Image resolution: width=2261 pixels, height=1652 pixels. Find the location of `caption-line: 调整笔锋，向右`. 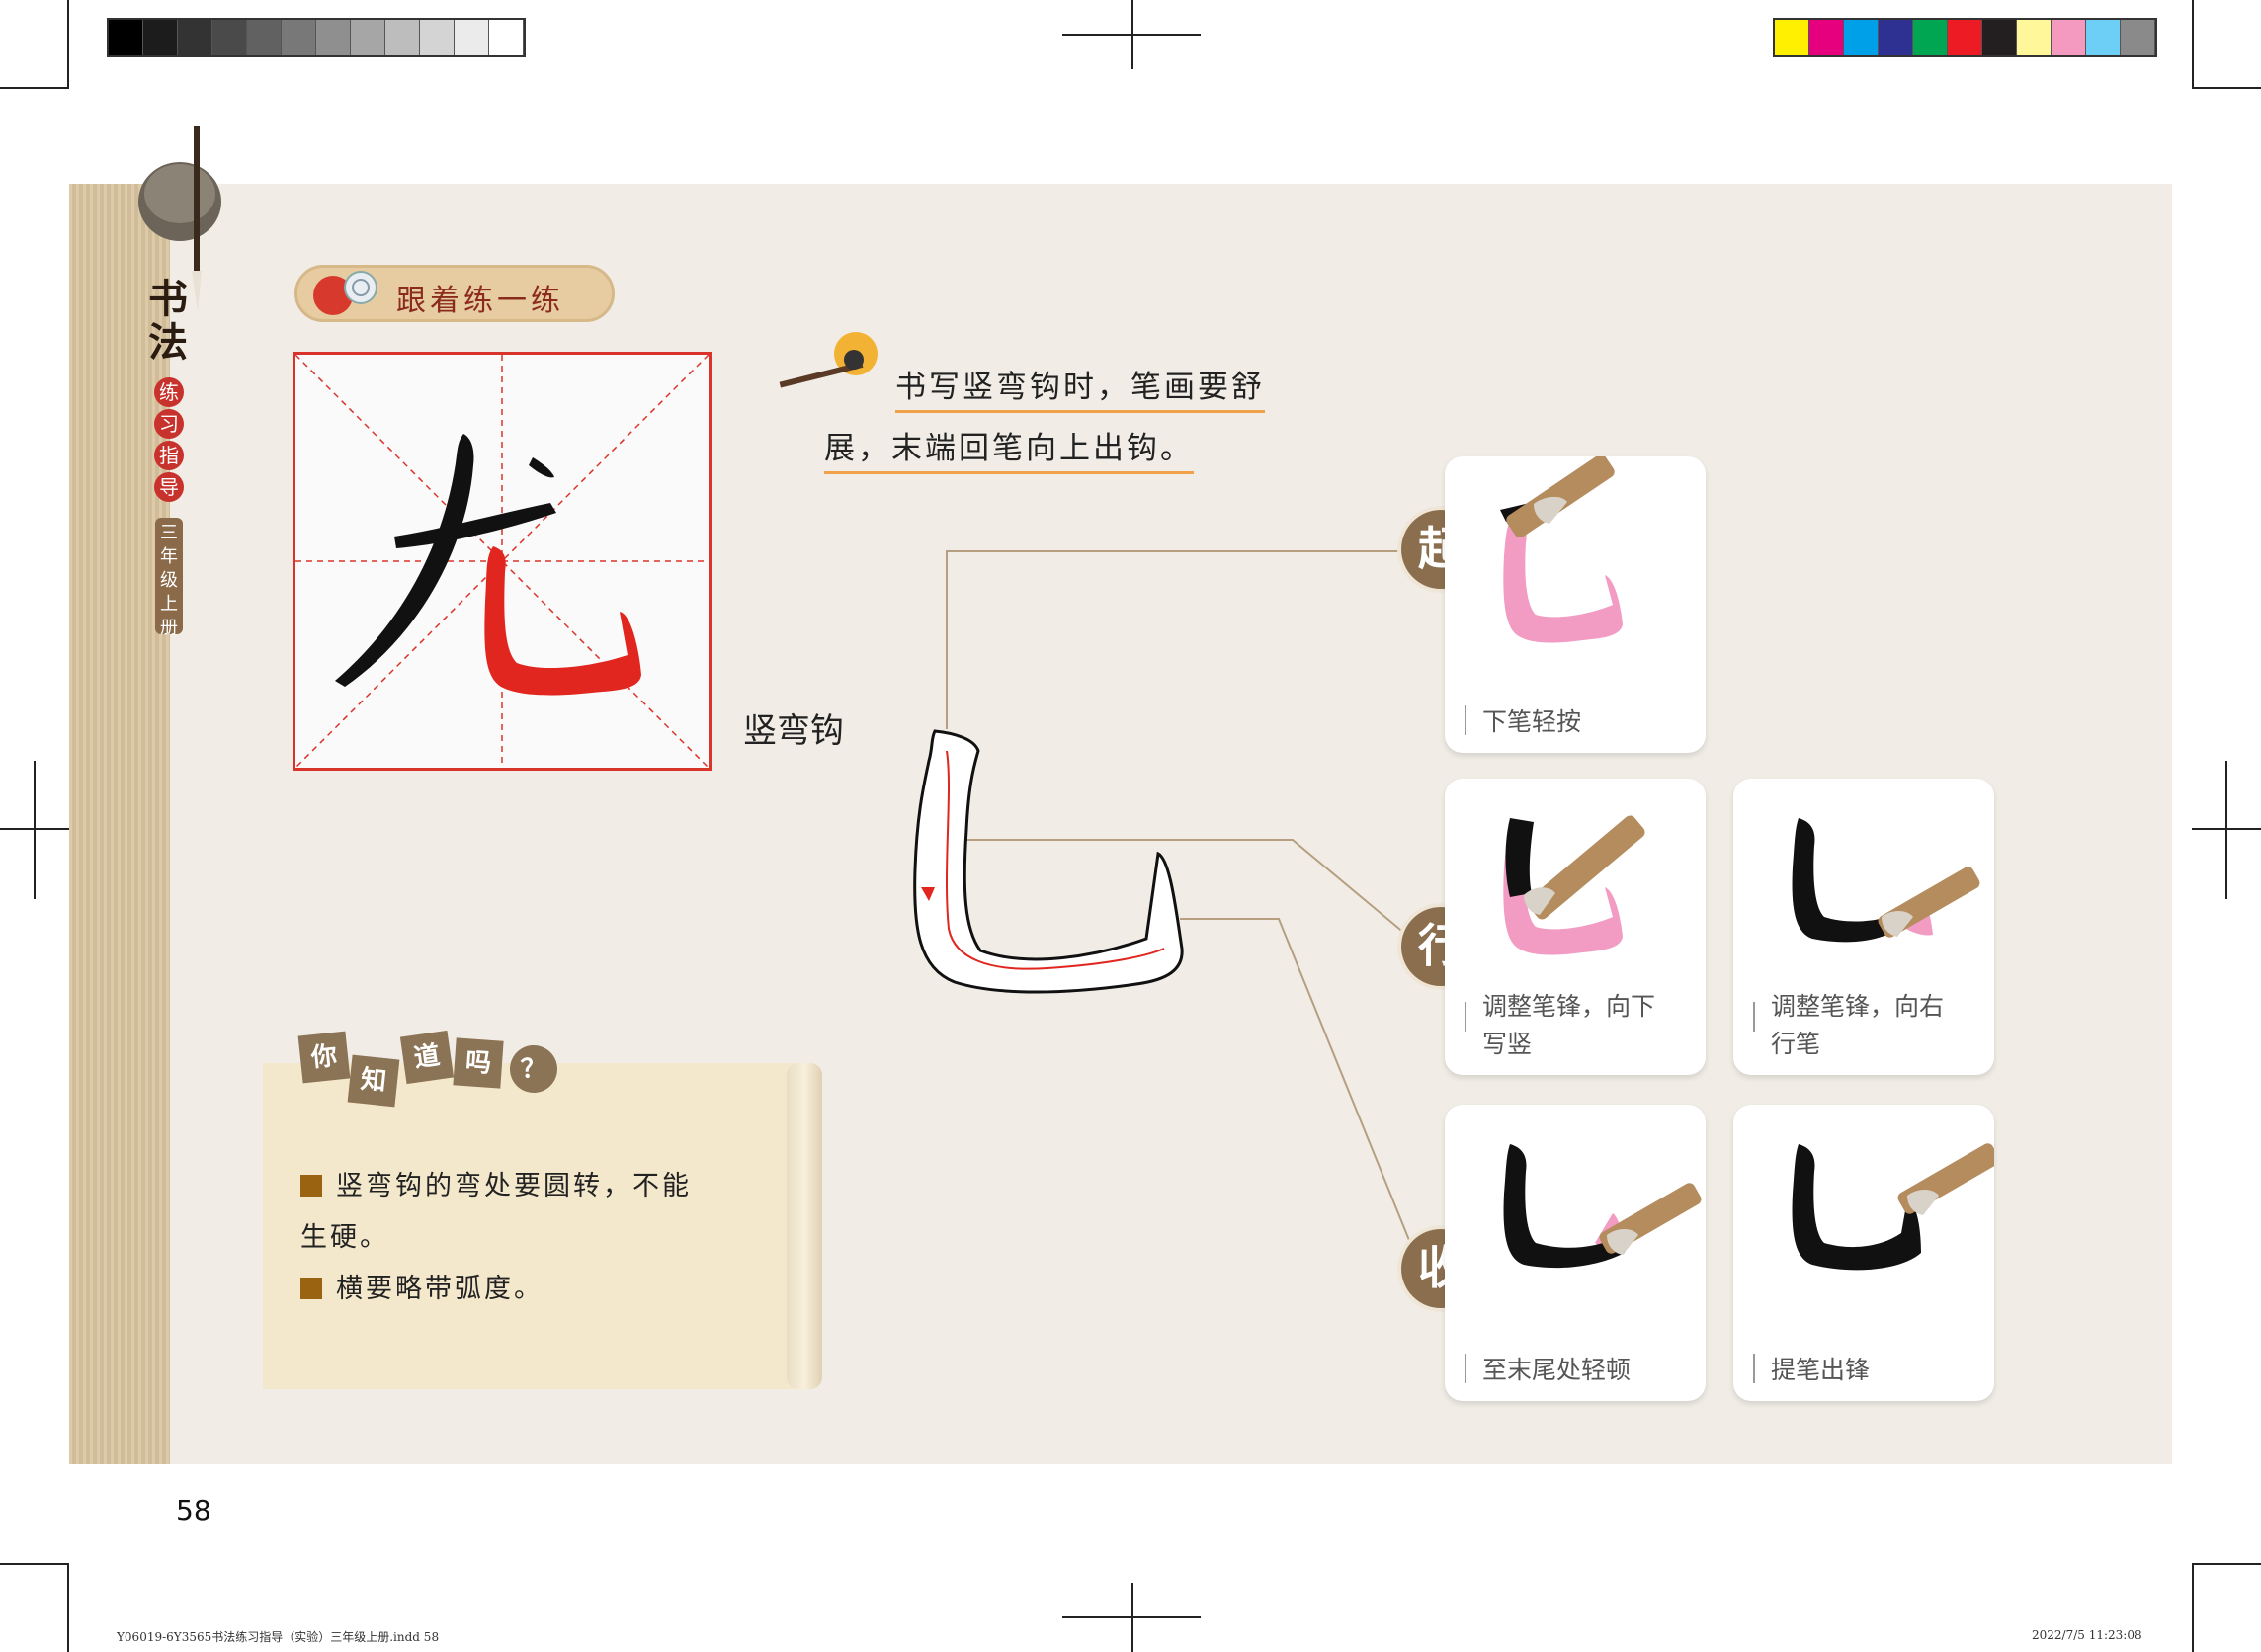

caption-line: 调整笔锋，向右 is located at coordinates (1858, 1006).